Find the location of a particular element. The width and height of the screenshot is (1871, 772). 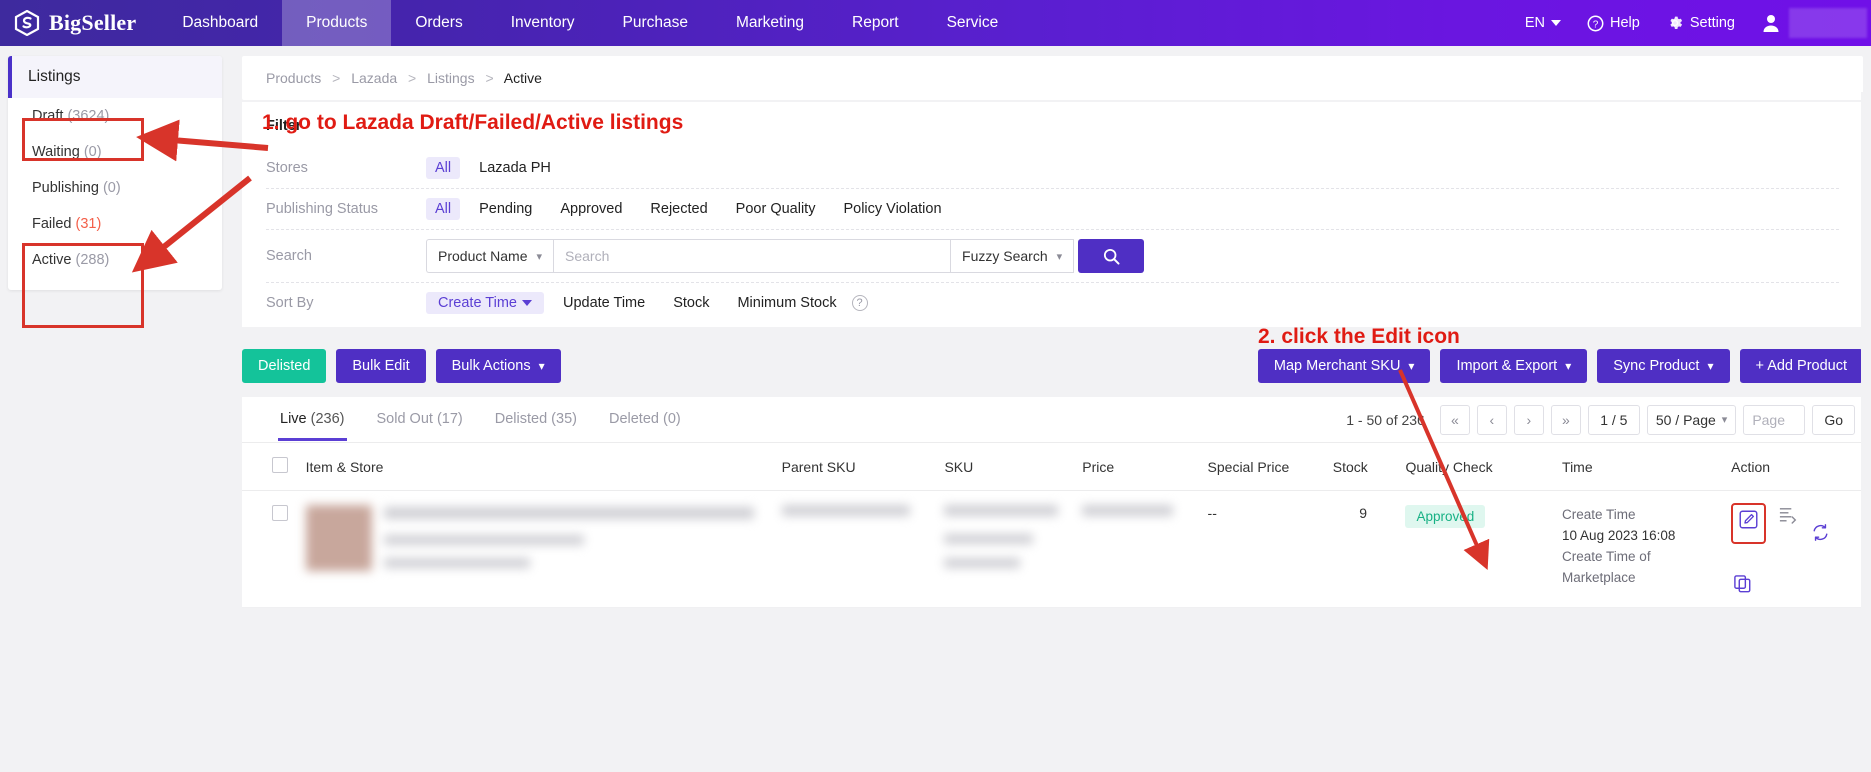

chevron-down-icon: ▾ is located at coordinates (1710, 366).